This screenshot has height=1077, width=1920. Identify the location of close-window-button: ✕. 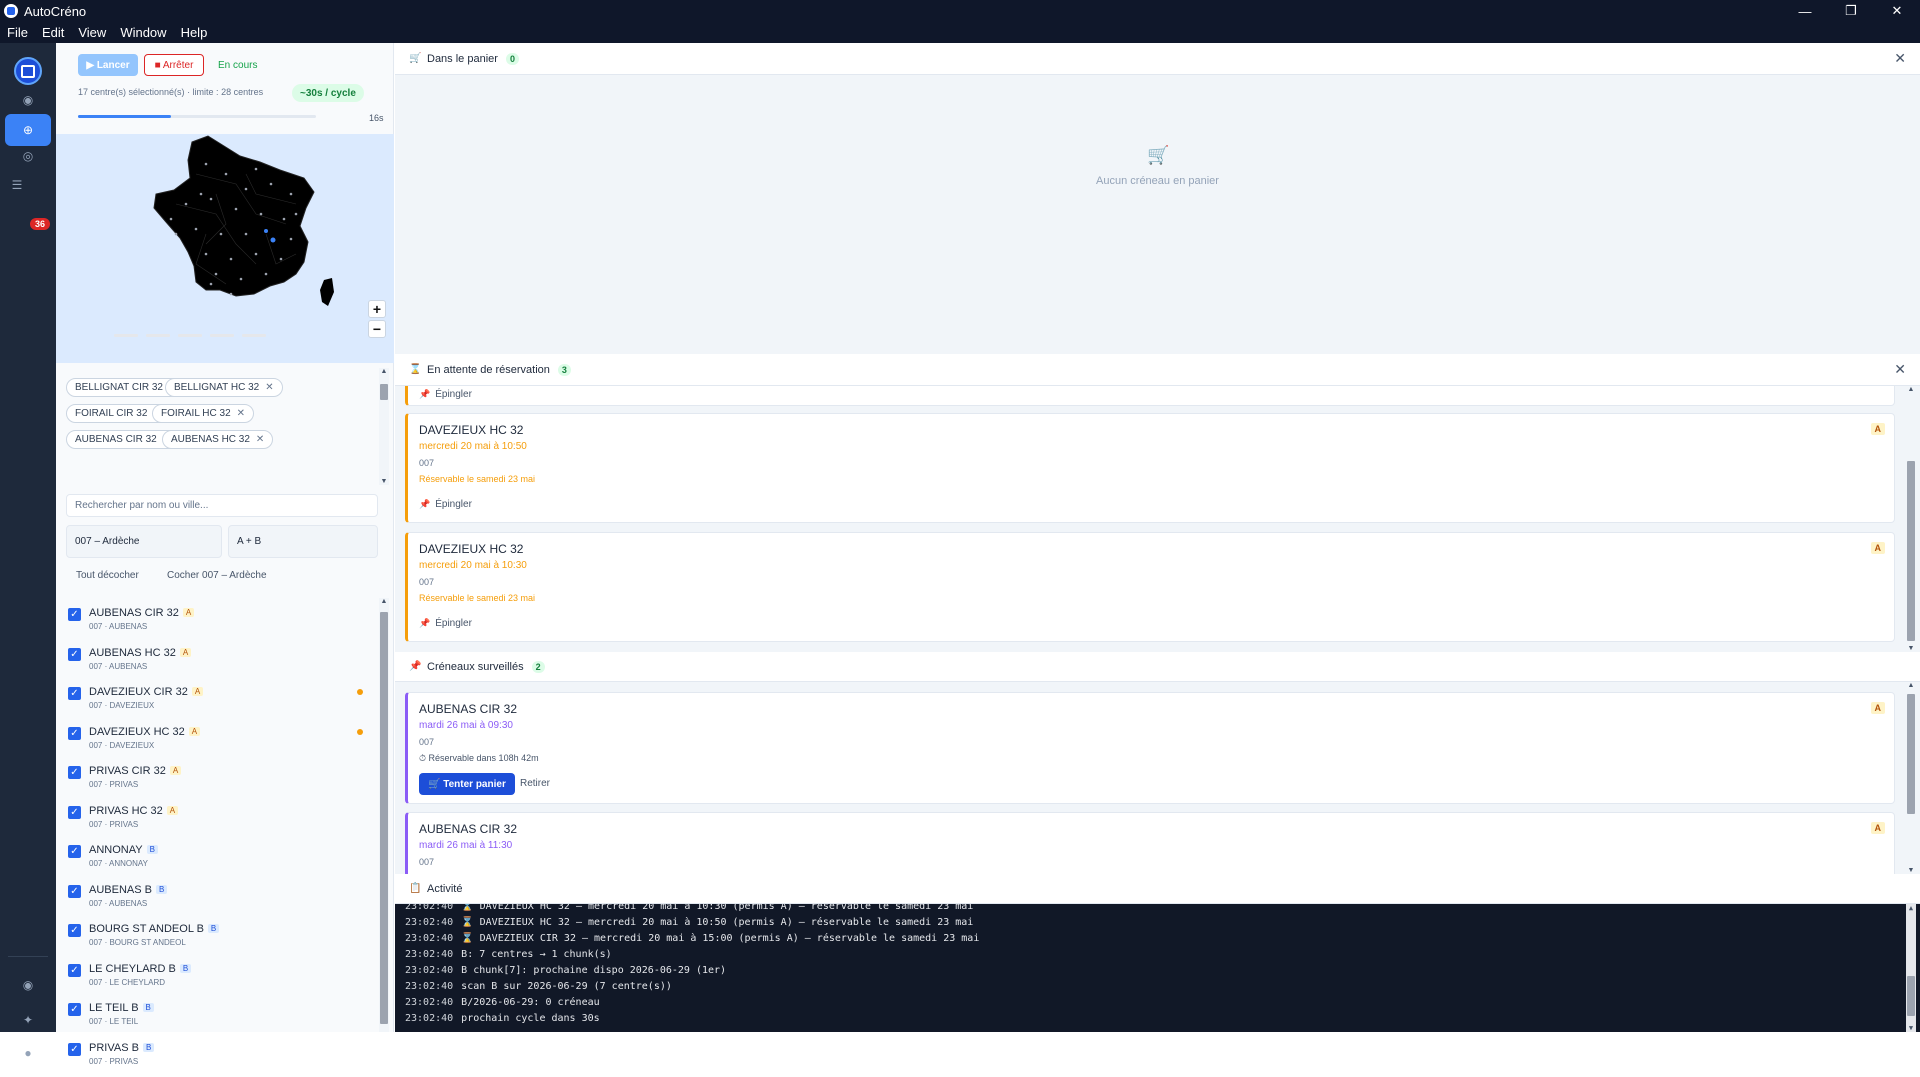
(1897, 11).